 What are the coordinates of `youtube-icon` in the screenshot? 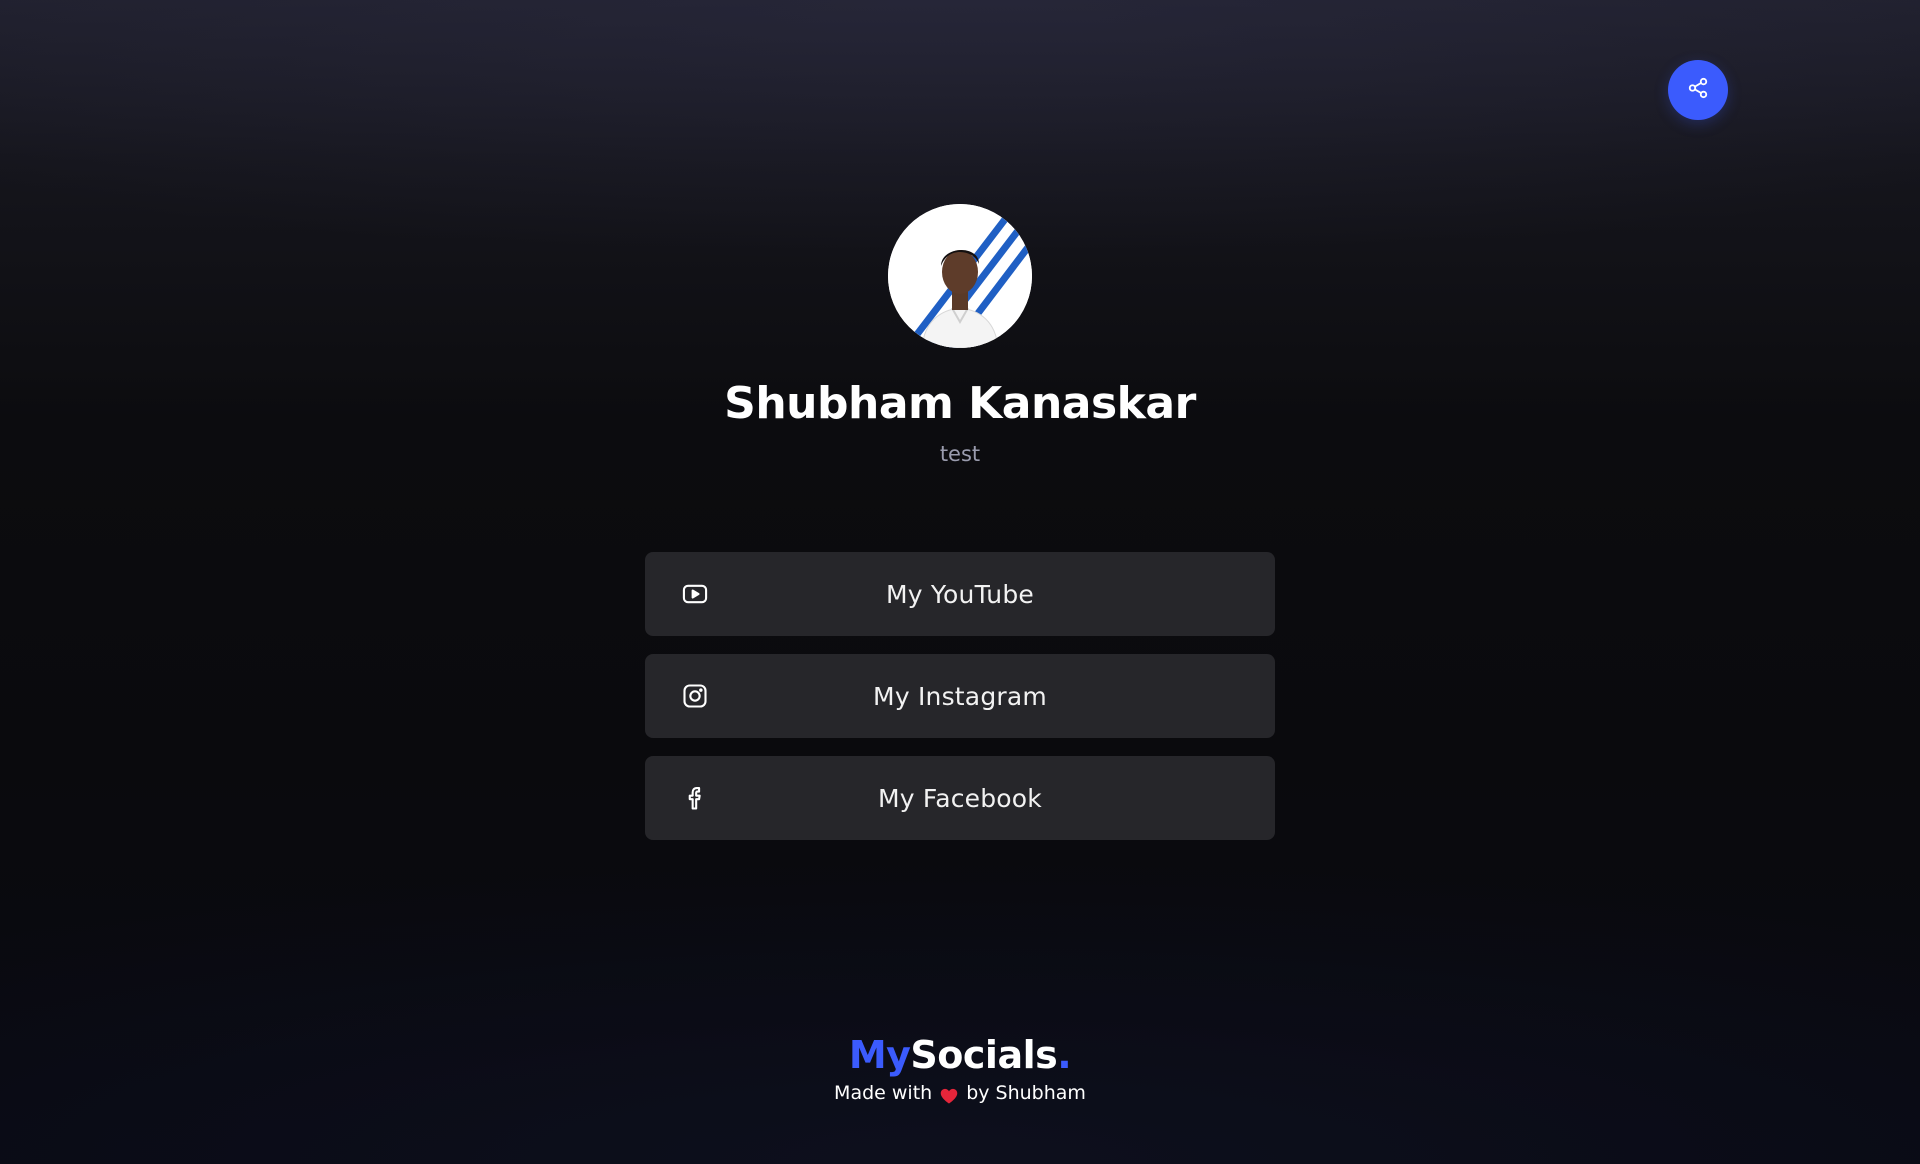 It's located at (695, 594).